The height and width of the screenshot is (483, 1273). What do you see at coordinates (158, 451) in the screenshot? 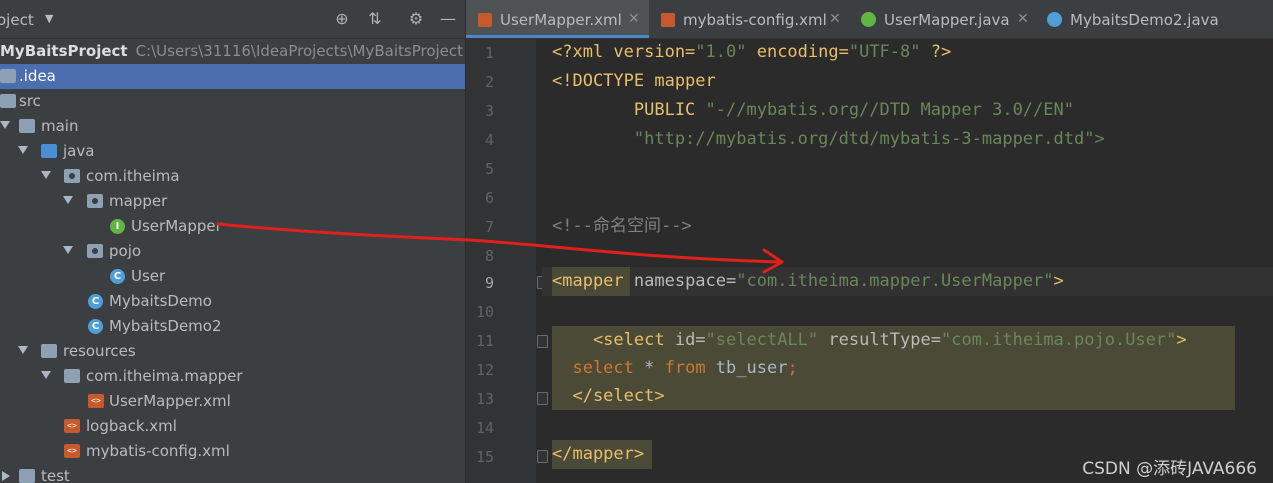
I see `tree-item-label: mybatis-config.xml` at bounding box center [158, 451].